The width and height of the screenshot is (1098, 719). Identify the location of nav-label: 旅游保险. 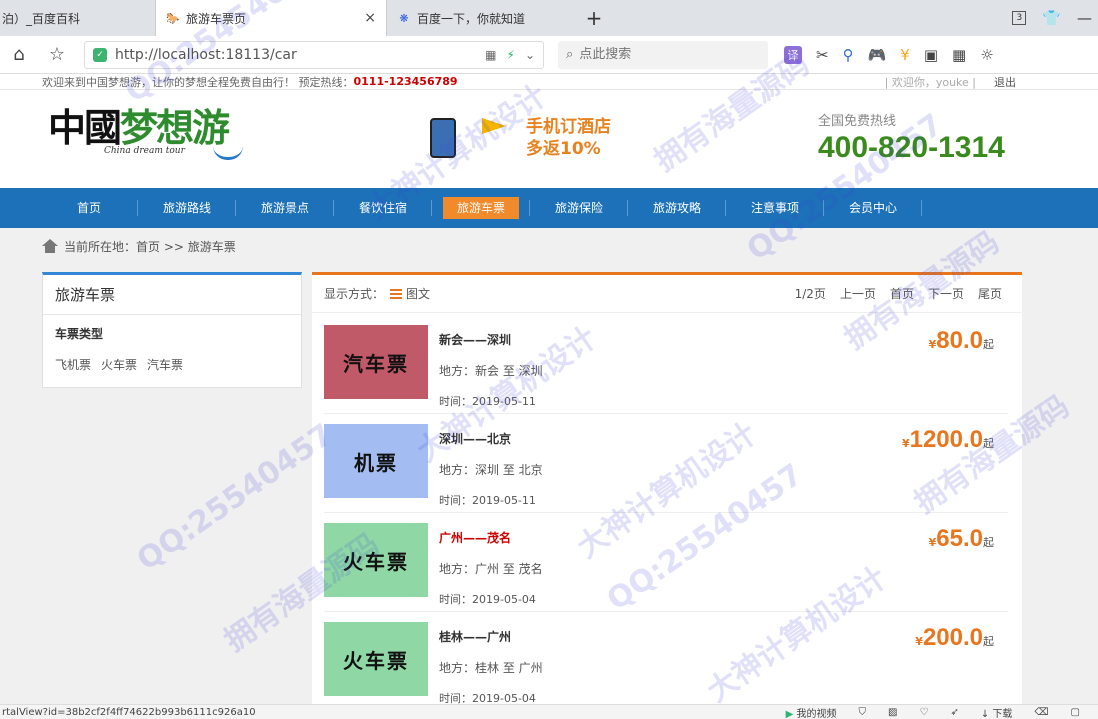
(578, 208).